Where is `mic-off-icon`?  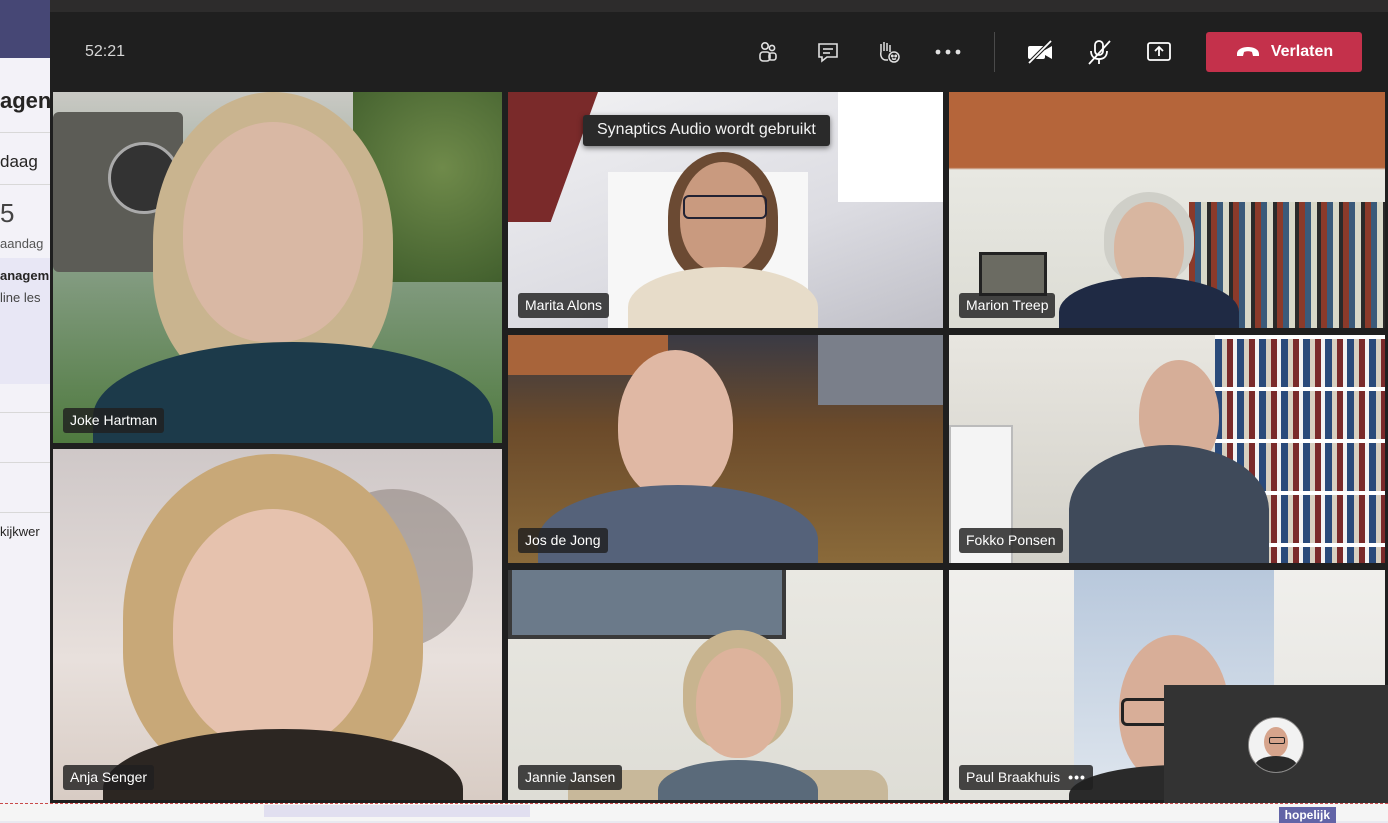 mic-off-icon is located at coordinates (1099, 52).